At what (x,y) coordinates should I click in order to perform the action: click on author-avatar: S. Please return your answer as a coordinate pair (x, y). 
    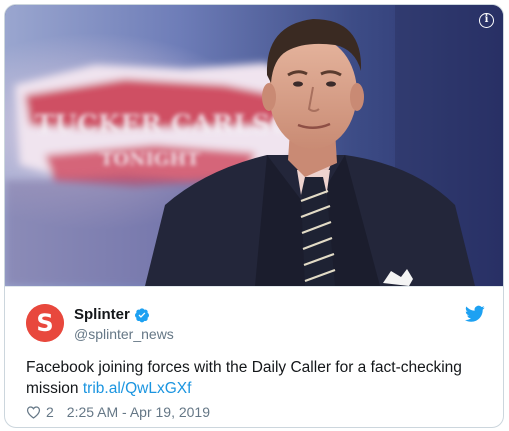
    Looking at the image, I should click on (45, 323).